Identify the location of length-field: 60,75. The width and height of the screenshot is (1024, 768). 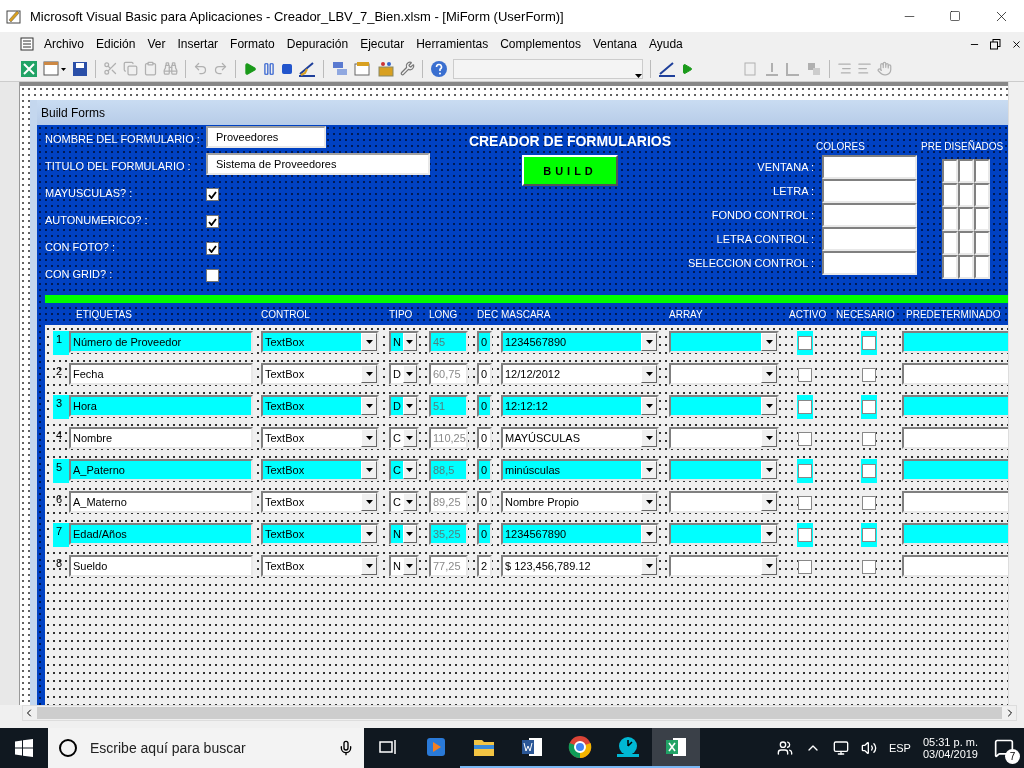
(448, 374).